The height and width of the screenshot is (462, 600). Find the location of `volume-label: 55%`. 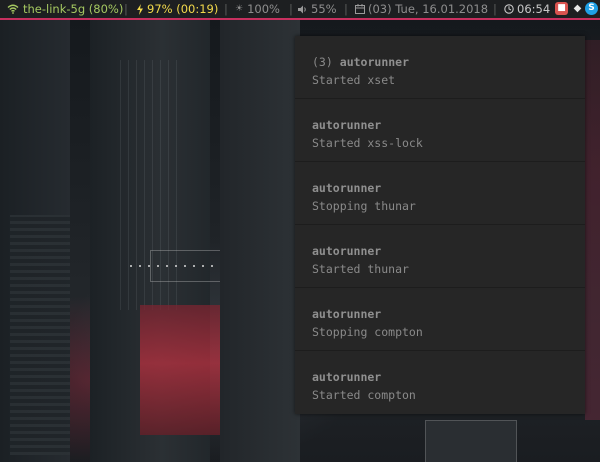

volume-label: 55% is located at coordinates (324, 9).